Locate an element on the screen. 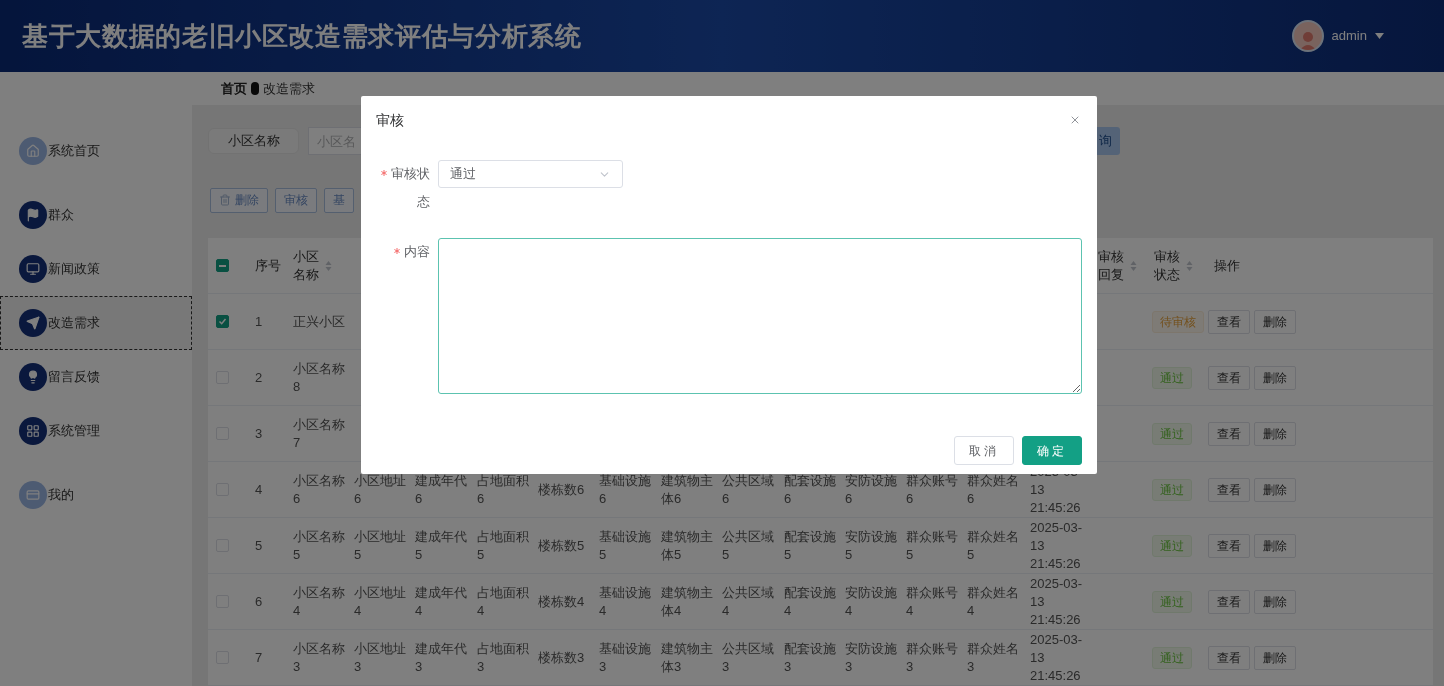 The image size is (1444, 686). field-label: 内容 is located at coordinates (404, 252).